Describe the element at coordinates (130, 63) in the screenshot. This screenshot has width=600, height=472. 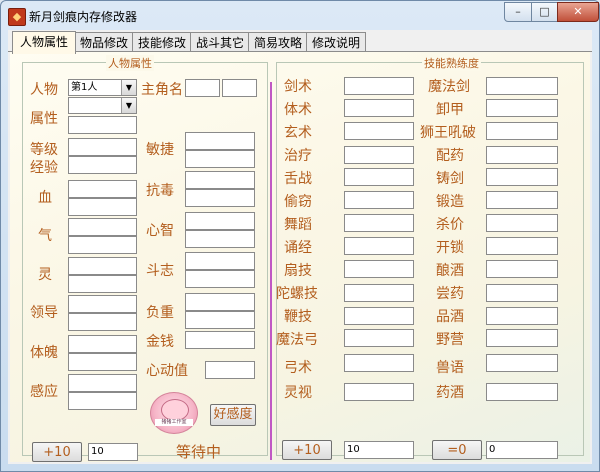
I see `character-group-title: 人物属性` at that location.